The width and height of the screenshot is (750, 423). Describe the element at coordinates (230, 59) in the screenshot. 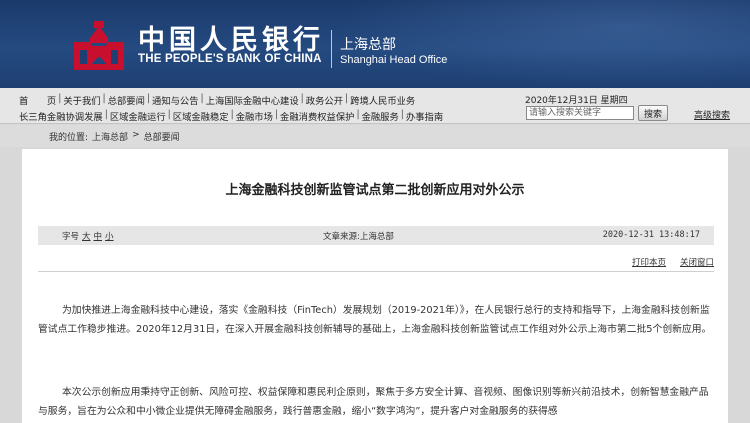

I see `bank-name-en: THE PEOPLE'S BANK OF CHINA` at that location.